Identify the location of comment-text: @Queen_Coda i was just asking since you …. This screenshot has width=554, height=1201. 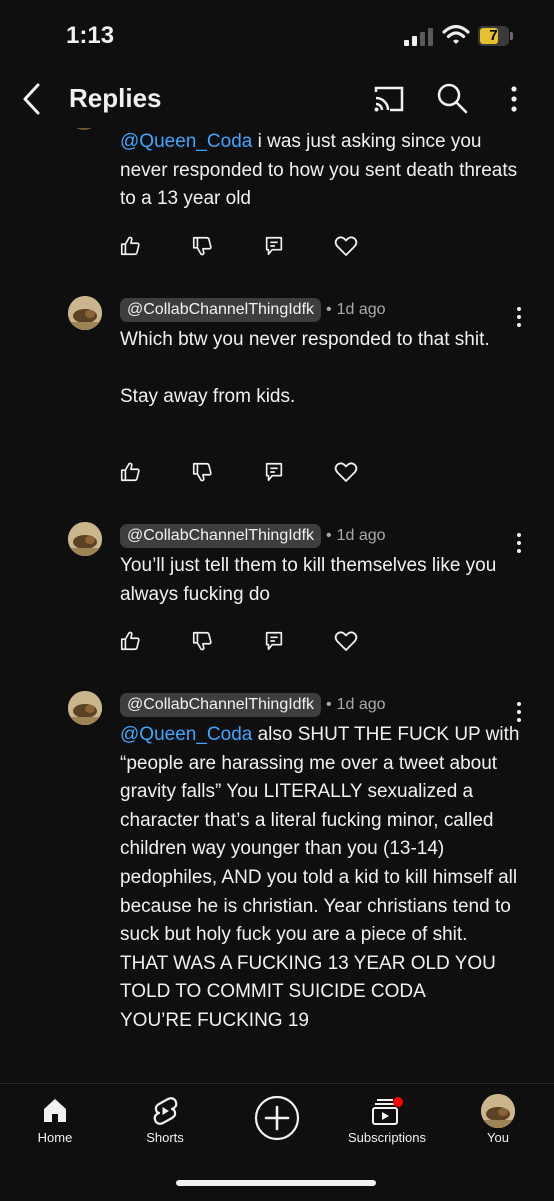
(319, 170).